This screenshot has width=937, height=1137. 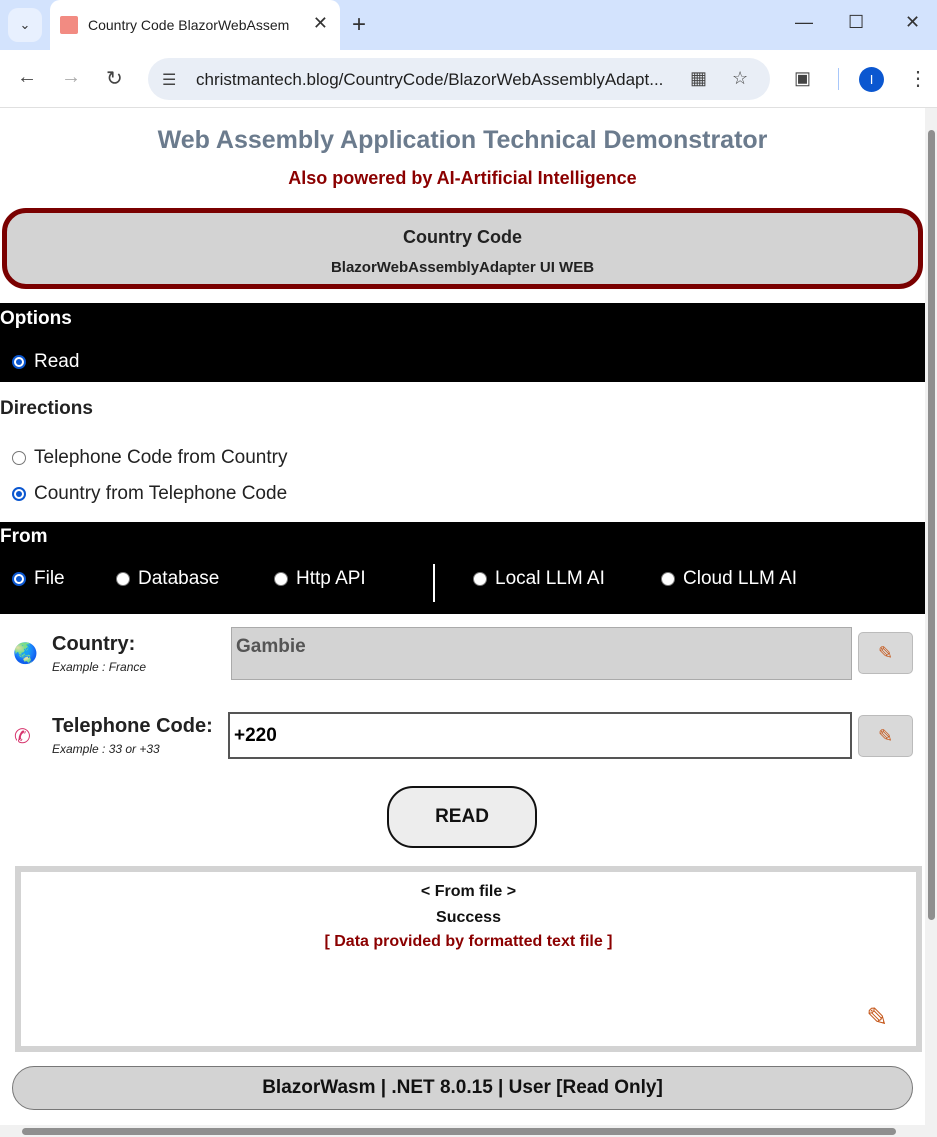 I want to click on from-label: Http API, so click(x=331, y=578).